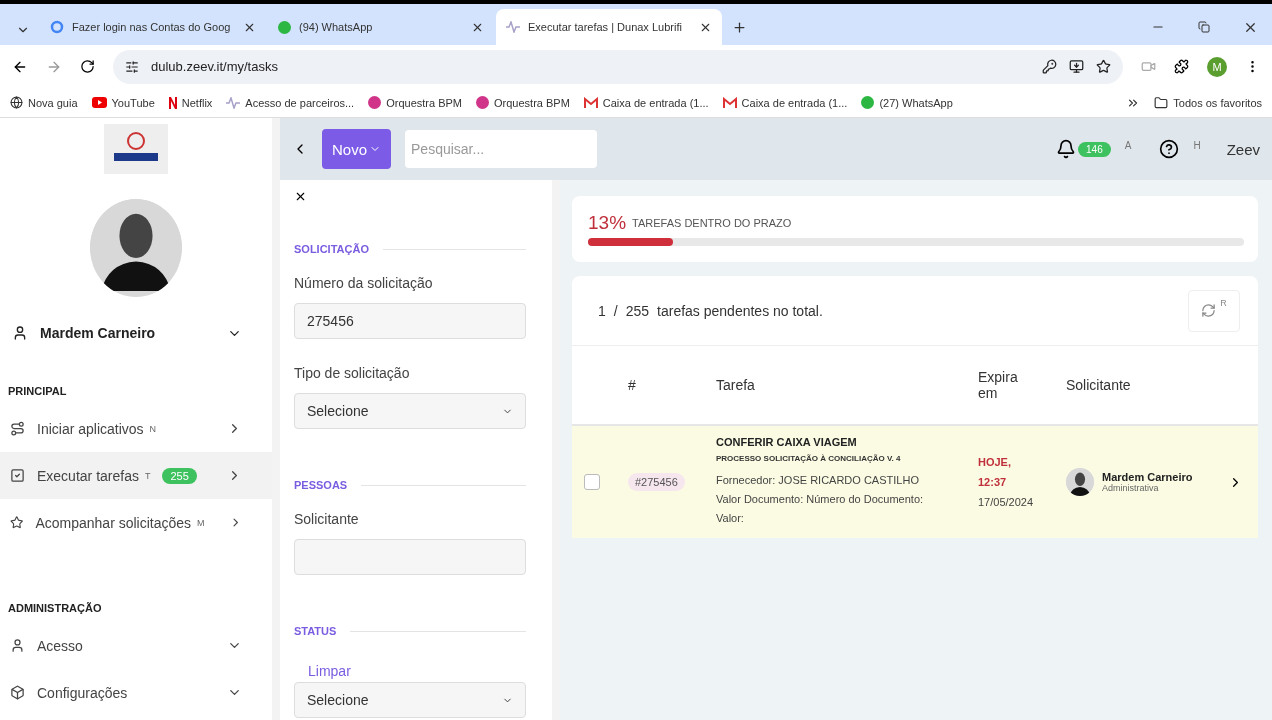 The height and width of the screenshot is (720, 1272). Describe the element at coordinates (820, 499) in the screenshot. I see `task-detail: Valor Documento: Número do Documento:` at that location.